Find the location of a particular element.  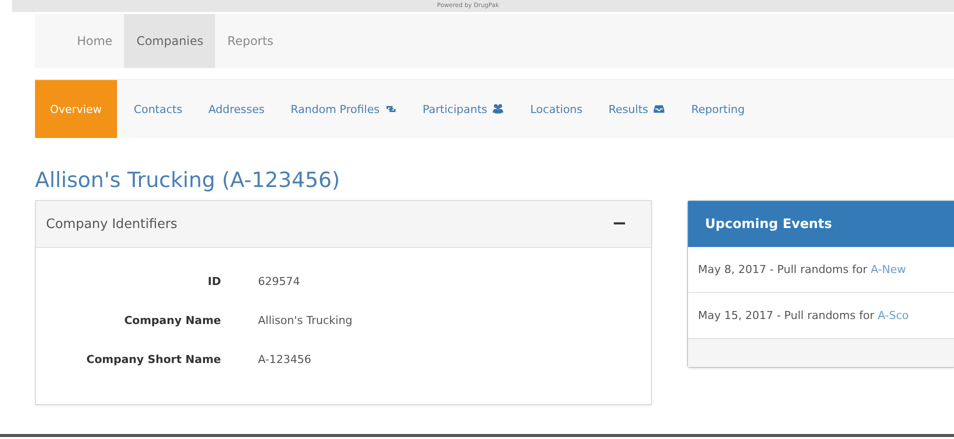

collapse-button: − is located at coordinates (619, 224).